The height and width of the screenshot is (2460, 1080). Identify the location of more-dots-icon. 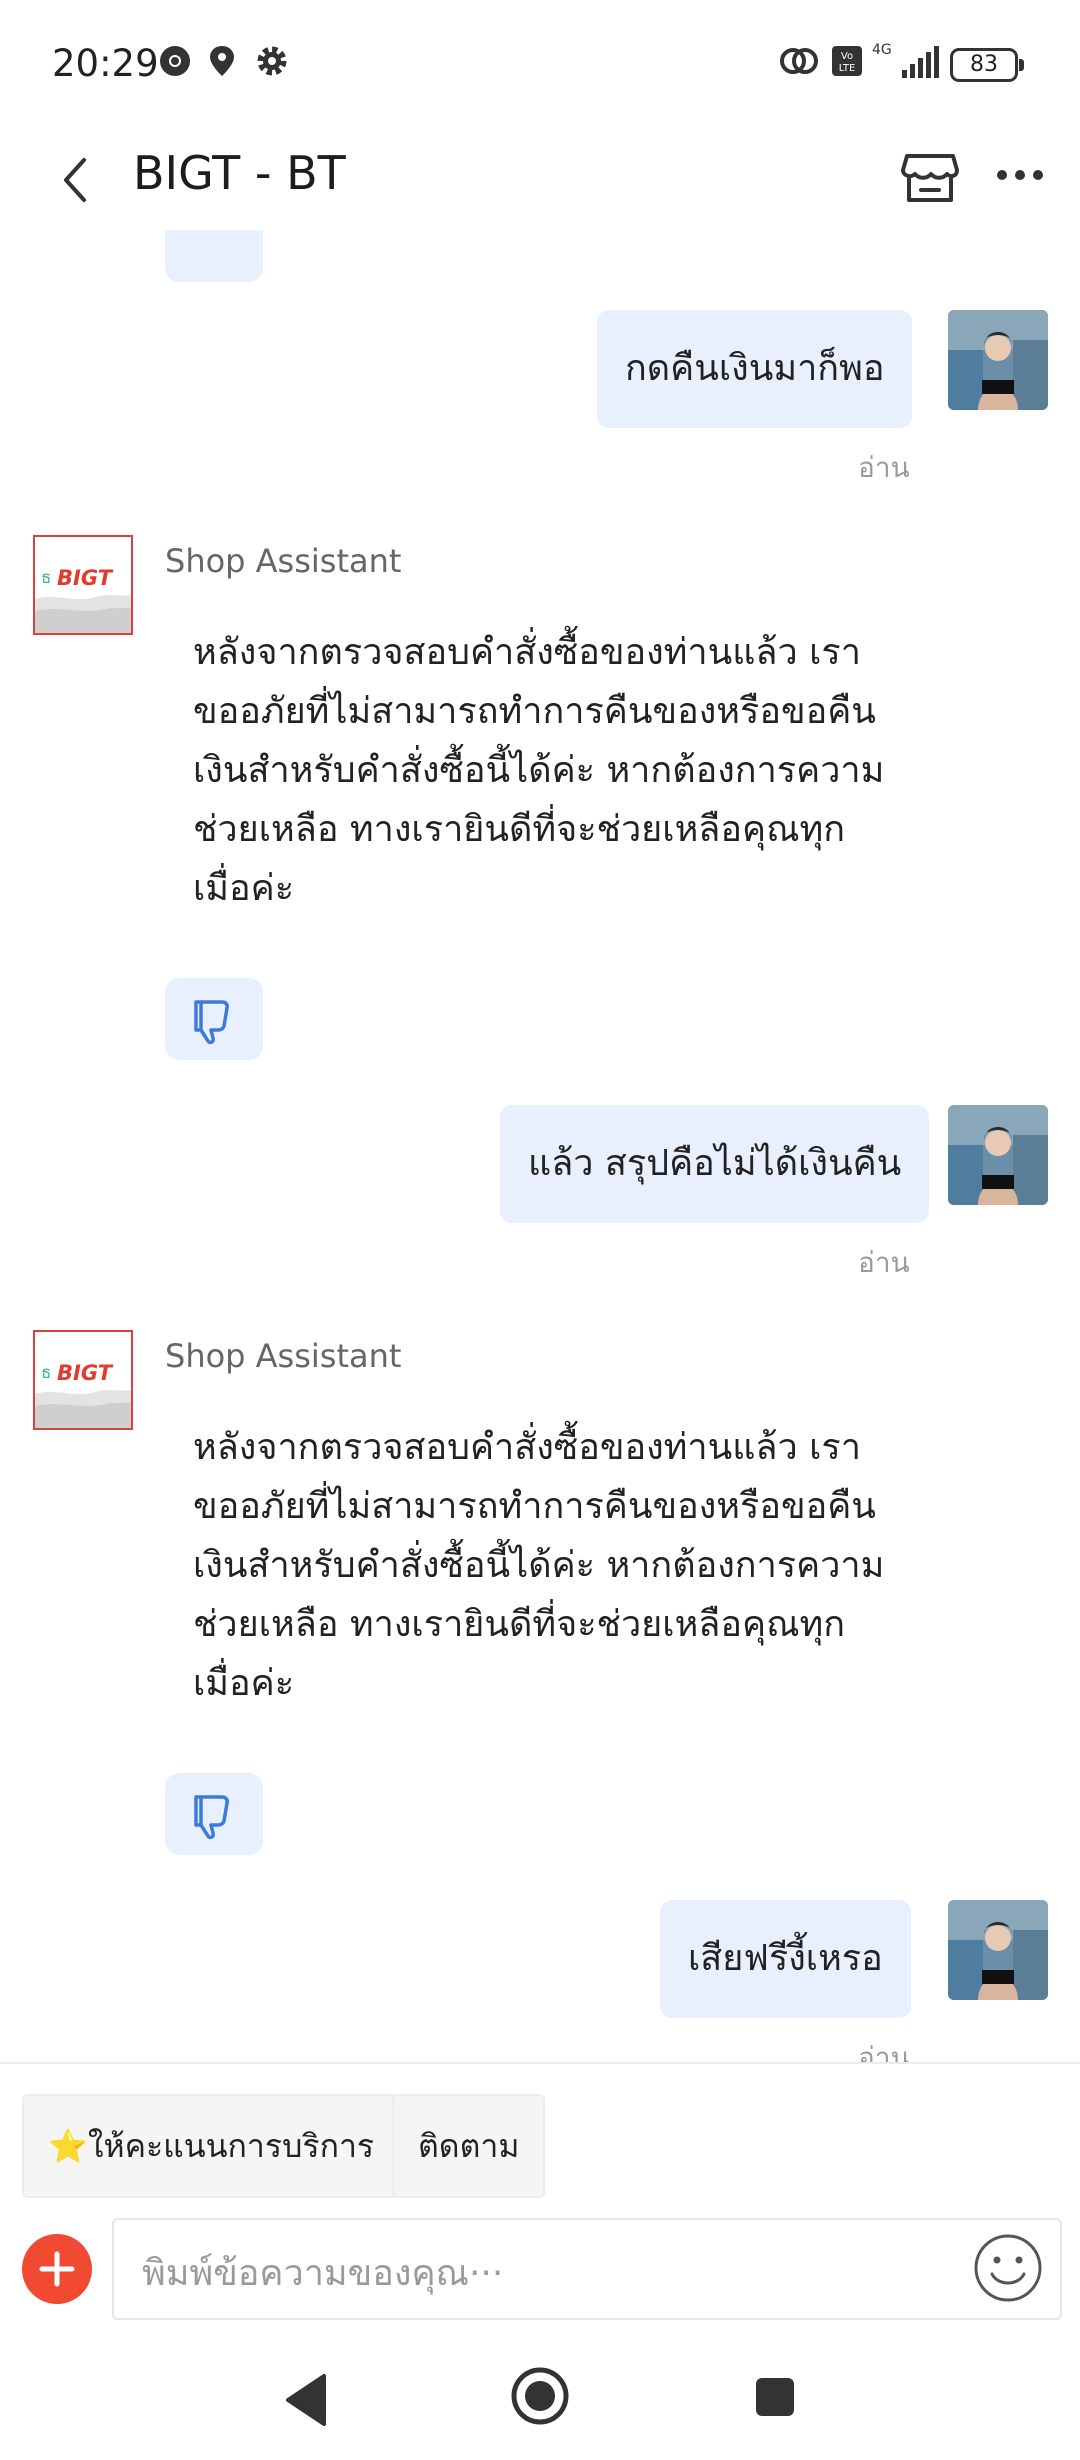
(1020, 175).